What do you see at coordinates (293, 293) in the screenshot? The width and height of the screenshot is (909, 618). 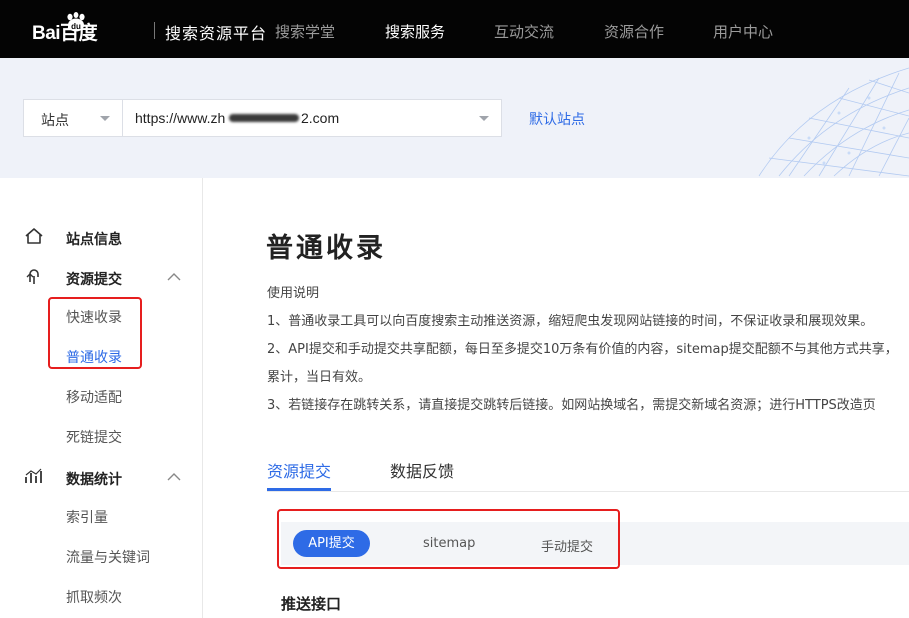 I see `usage-heading: 使用说明` at bounding box center [293, 293].